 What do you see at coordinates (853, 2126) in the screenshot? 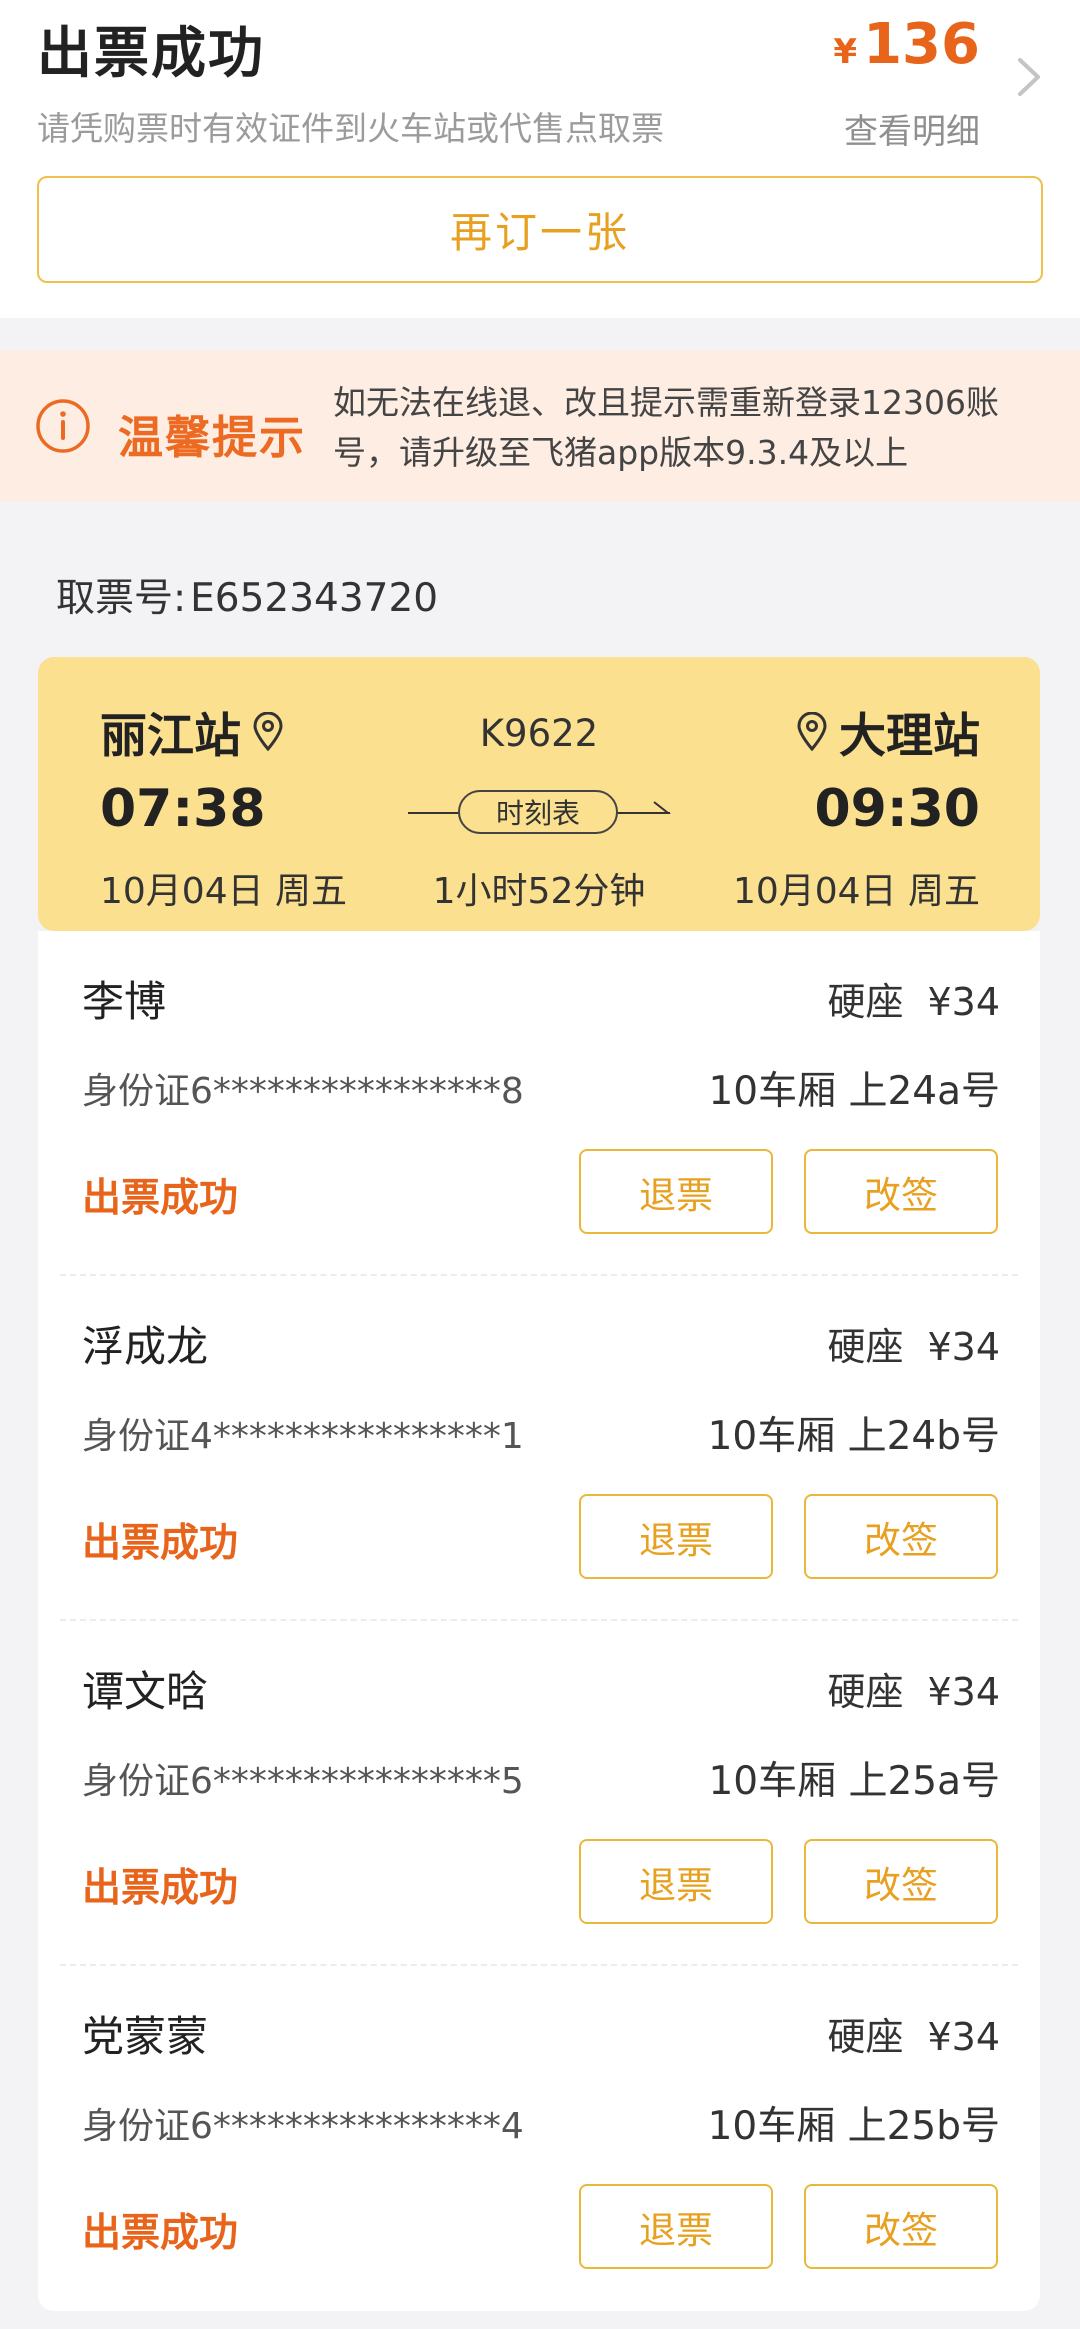
I see `coach-seat: 10车厢 上25b号` at bounding box center [853, 2126].